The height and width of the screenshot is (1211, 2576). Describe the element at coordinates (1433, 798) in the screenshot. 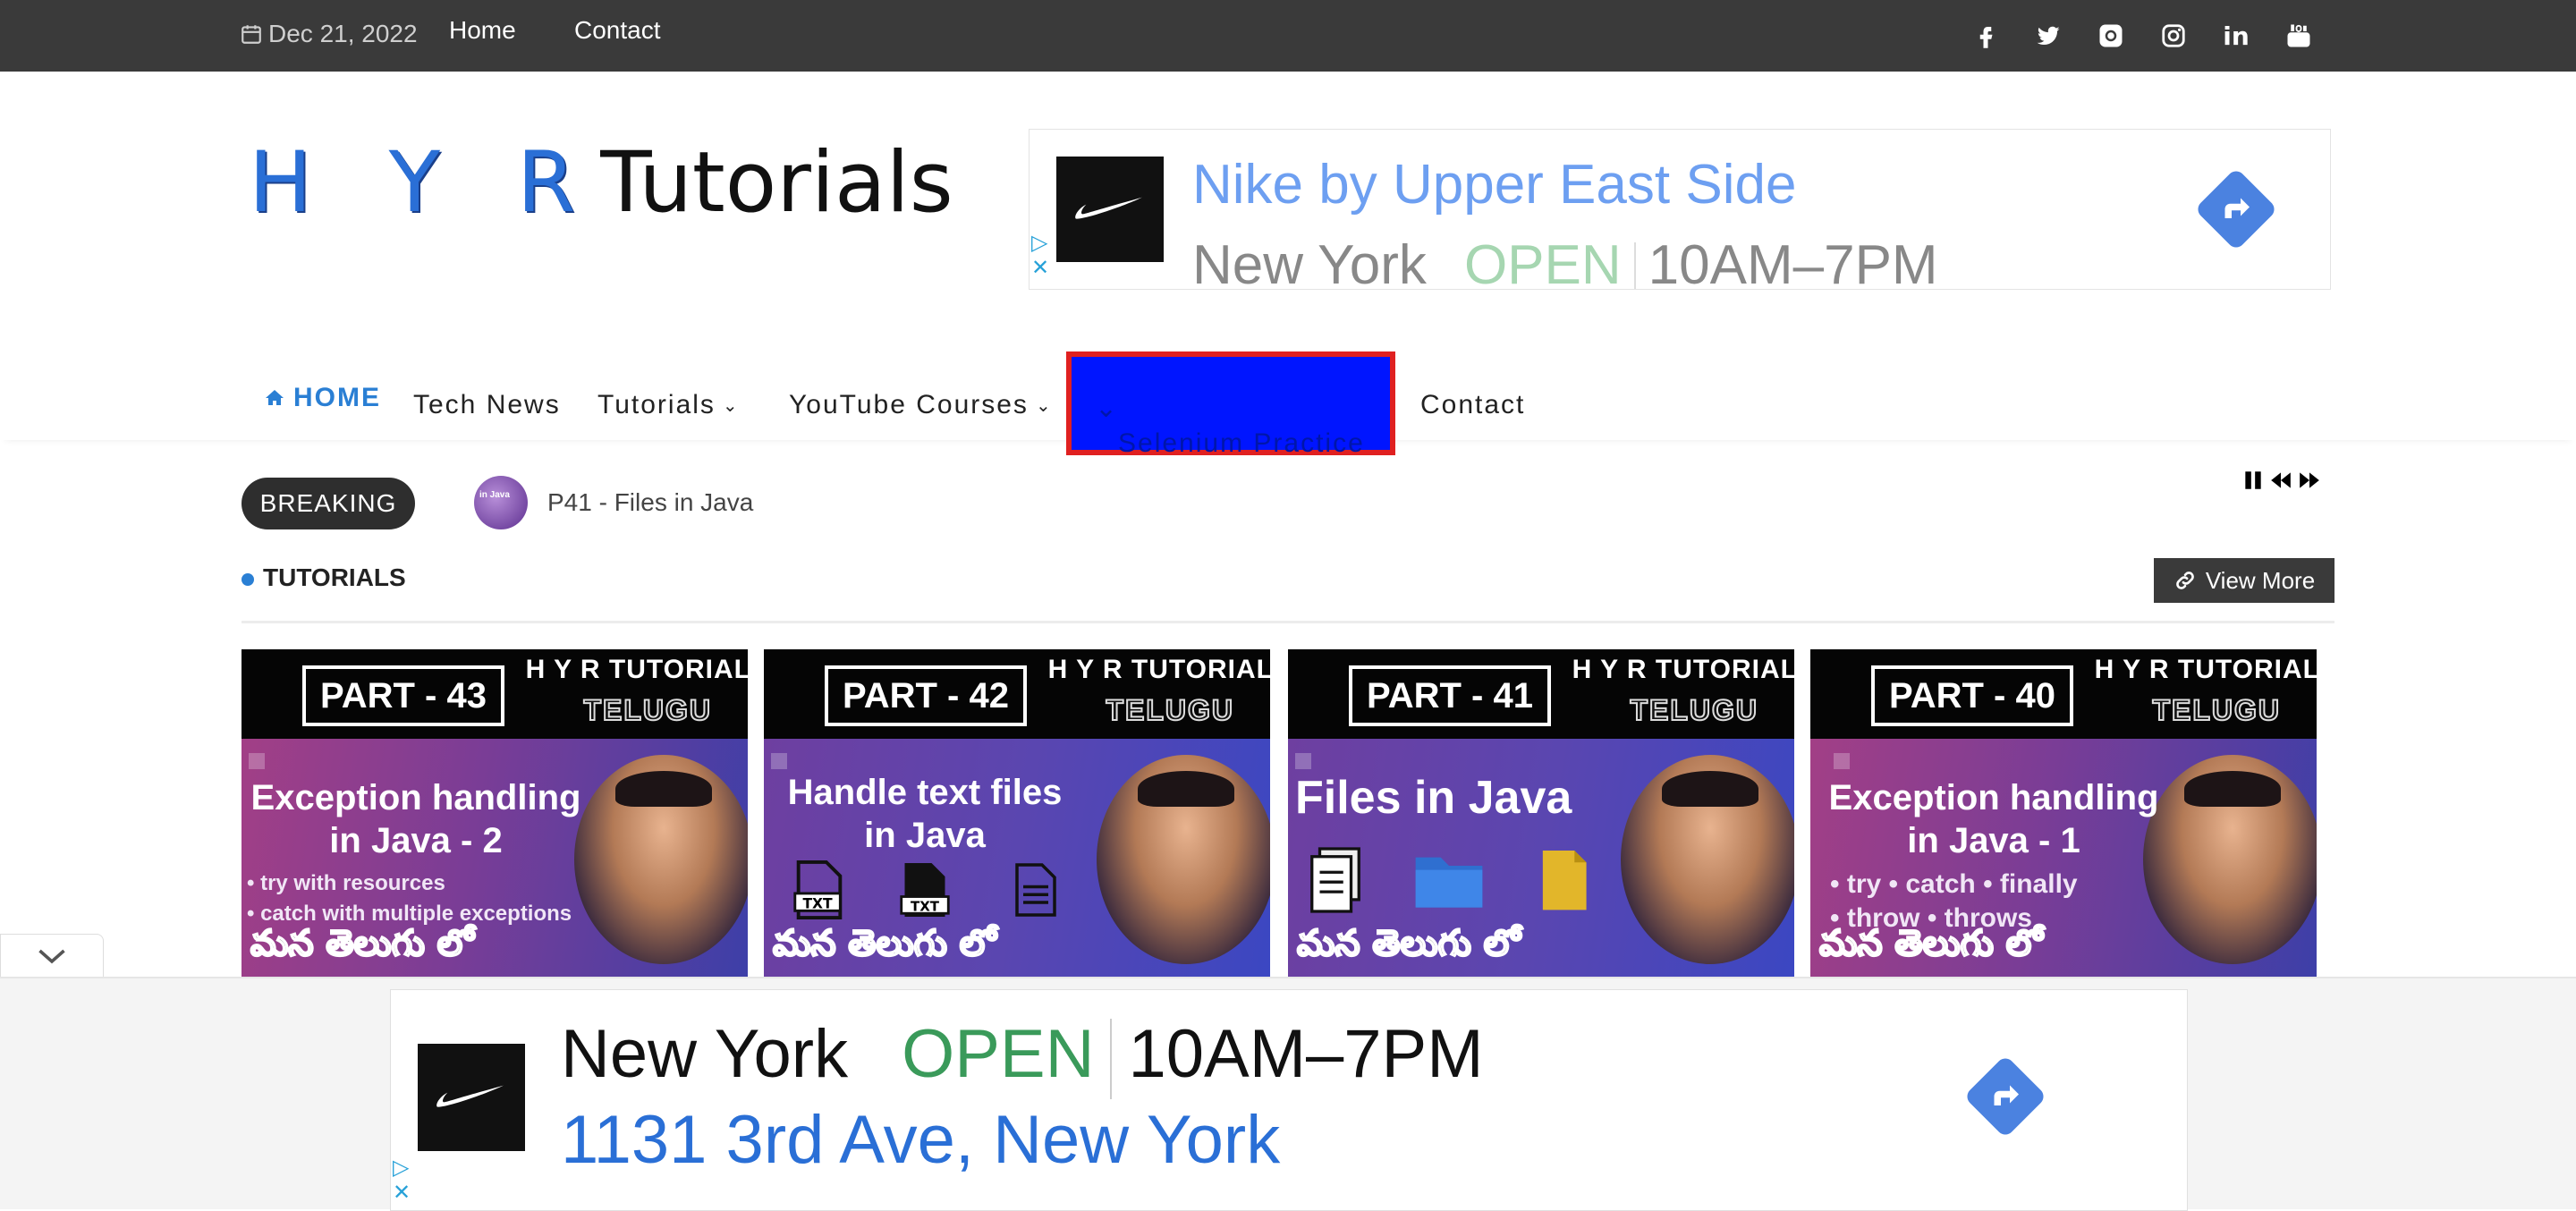

I see `card-title: Files in Java` at that location.